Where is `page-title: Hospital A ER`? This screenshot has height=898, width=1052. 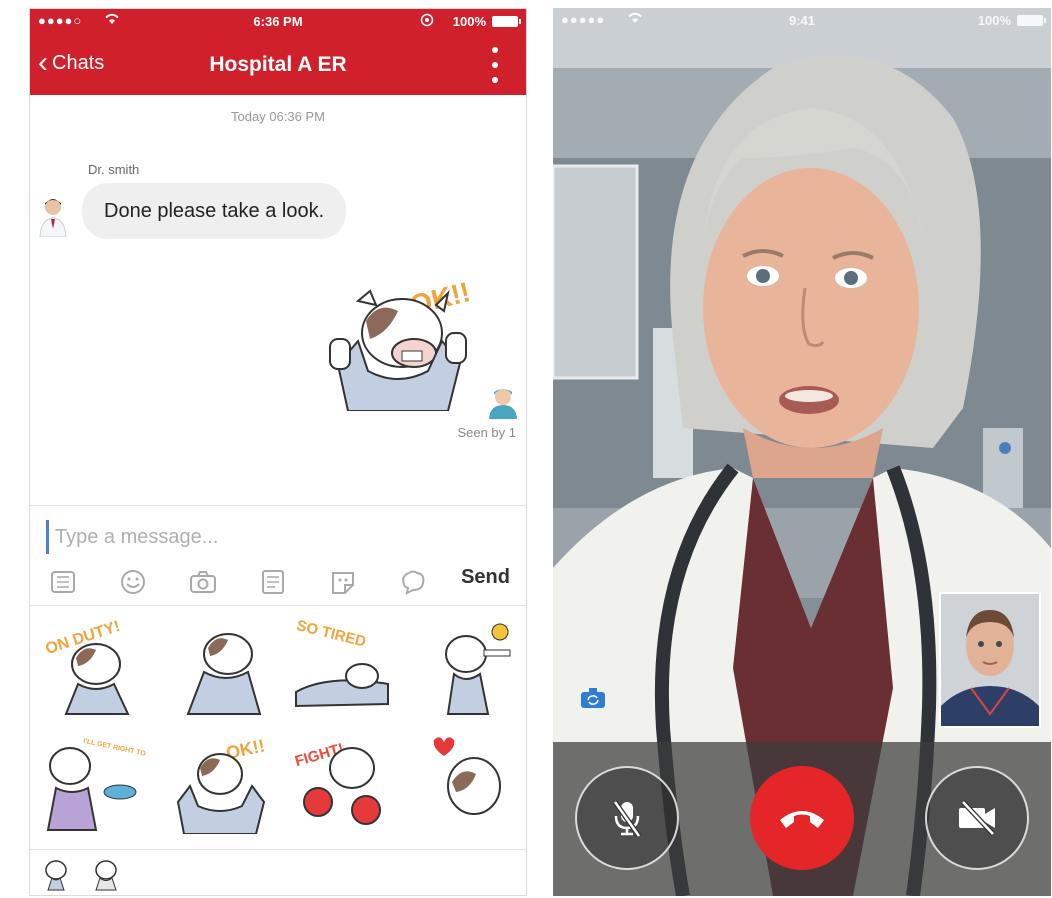 page-title: Hospital A ER is located at coordinates (278, 64).